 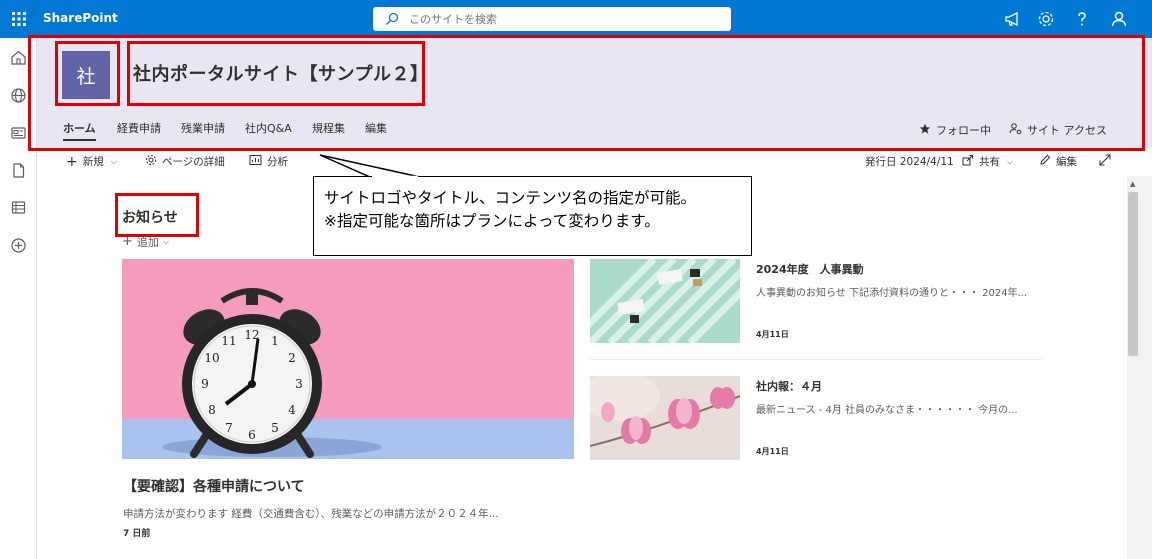 What do you see at coordinates (268, 128) in the screenshot?
I see `nav-item-qa: 社内Q&A` at bounding box center [268, 128].